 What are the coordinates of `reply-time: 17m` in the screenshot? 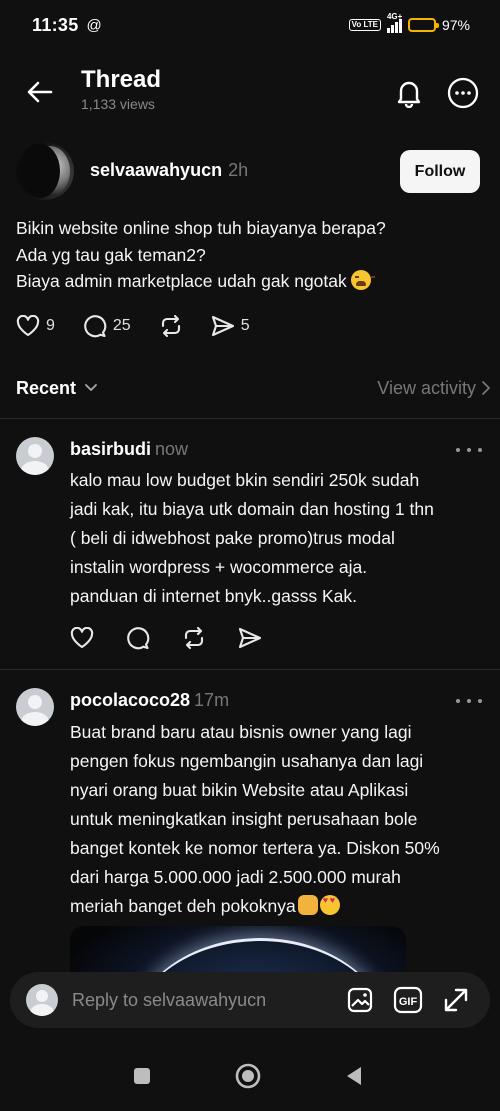 It's located at (212, 700).